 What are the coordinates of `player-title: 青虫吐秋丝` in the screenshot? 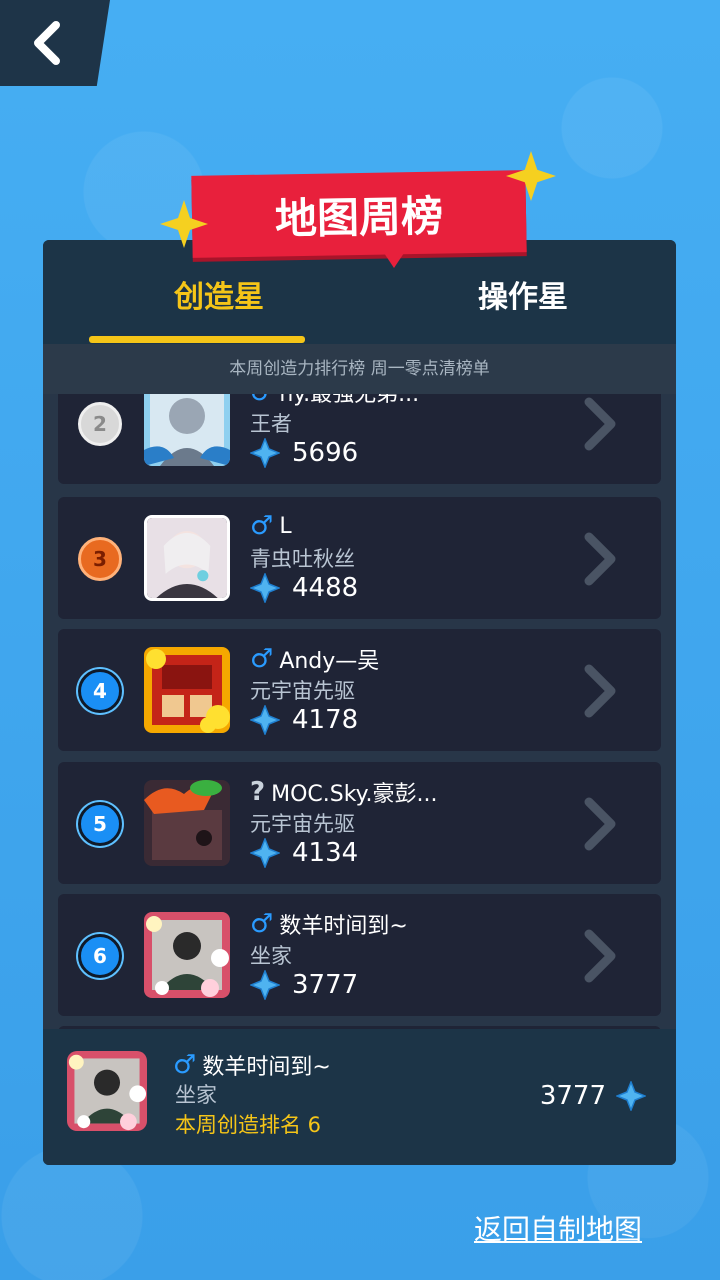 It's located at (302, 559).